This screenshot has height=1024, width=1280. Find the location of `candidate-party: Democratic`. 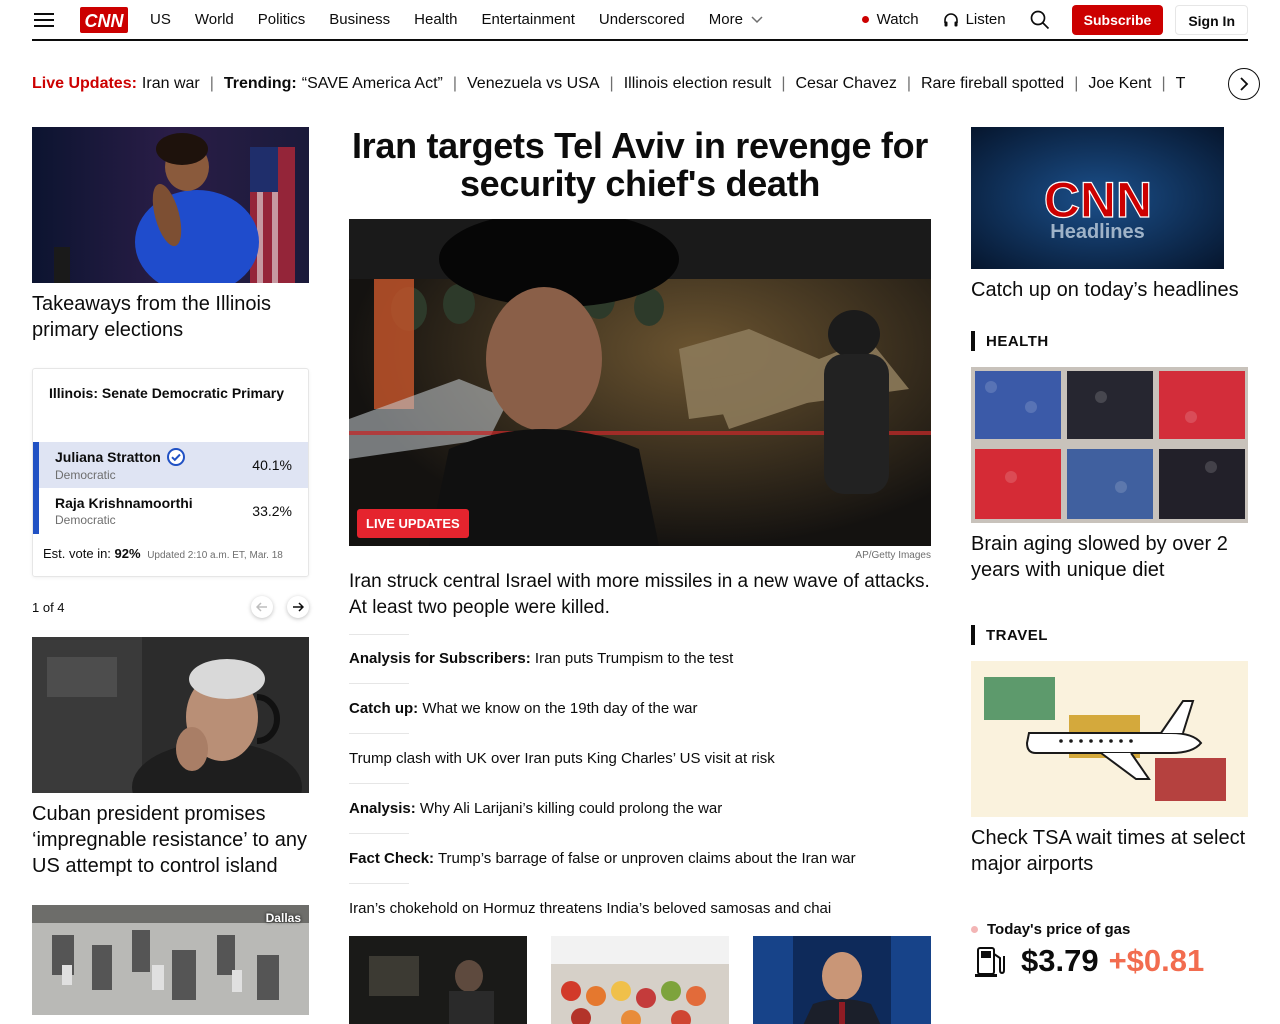

candidate-party: Democratic is located at coordinates (85, 475).